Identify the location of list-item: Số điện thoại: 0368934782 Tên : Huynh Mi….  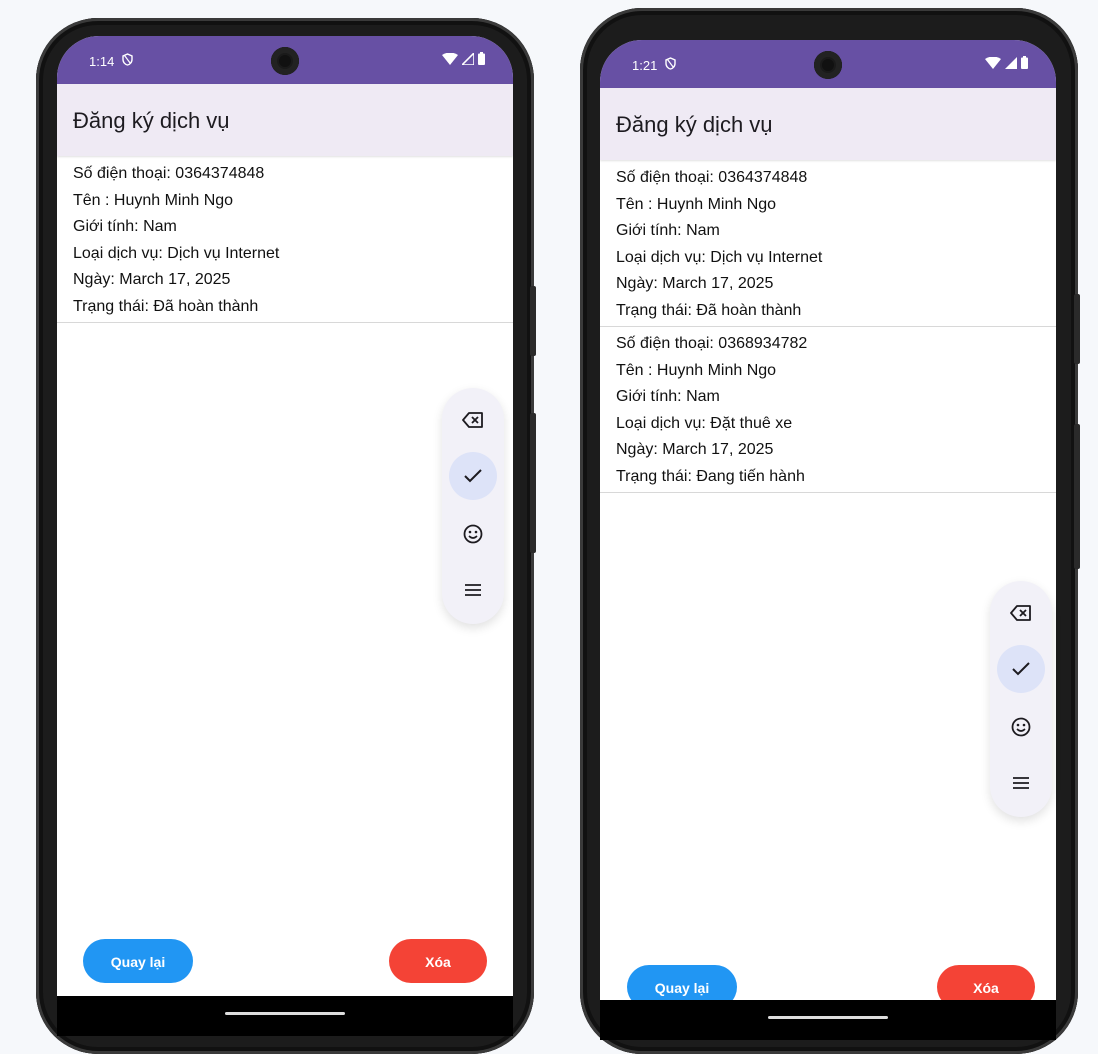
(828, 410).